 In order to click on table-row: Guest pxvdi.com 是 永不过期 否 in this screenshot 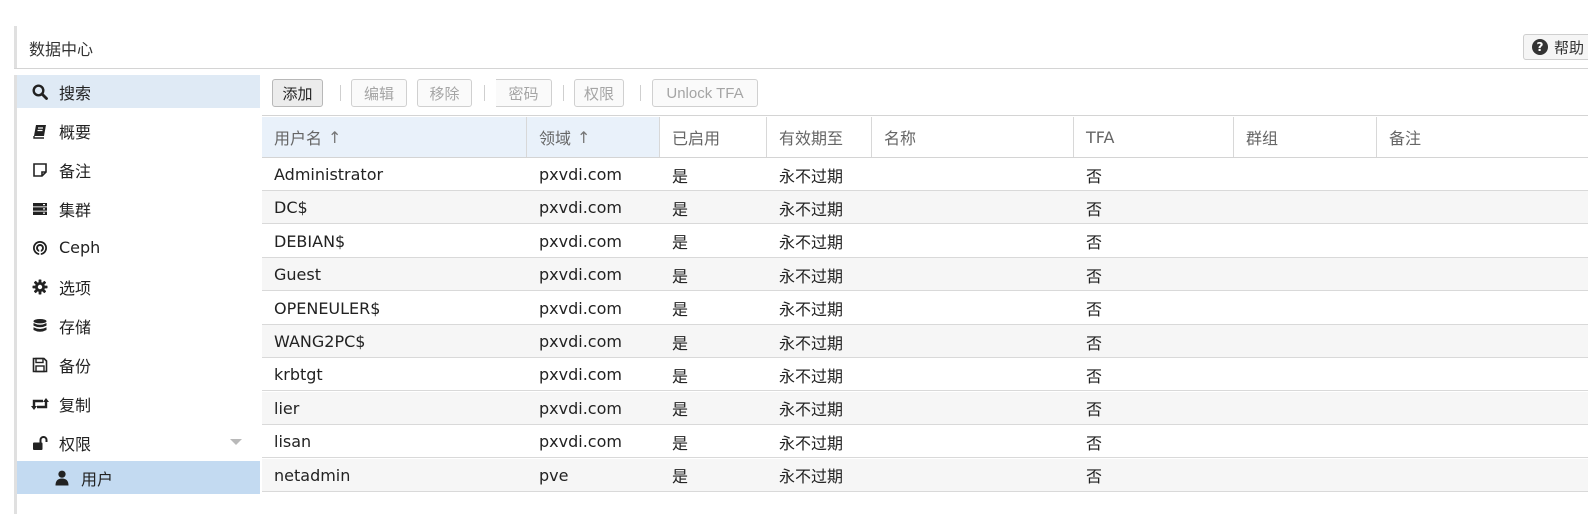, I will do `click(925, 275)`.